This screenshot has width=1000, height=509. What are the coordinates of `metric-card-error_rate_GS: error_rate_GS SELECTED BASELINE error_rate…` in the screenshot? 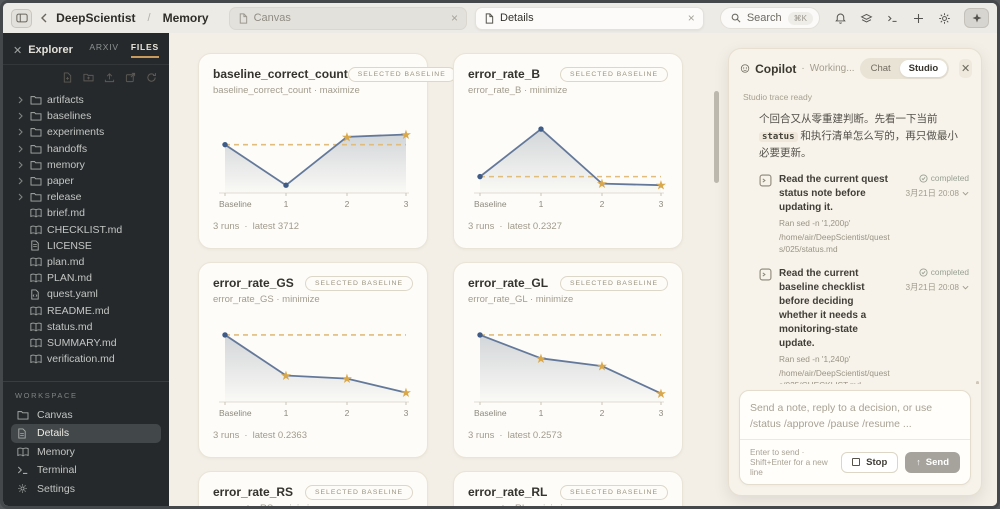 It's located at (313, 360).